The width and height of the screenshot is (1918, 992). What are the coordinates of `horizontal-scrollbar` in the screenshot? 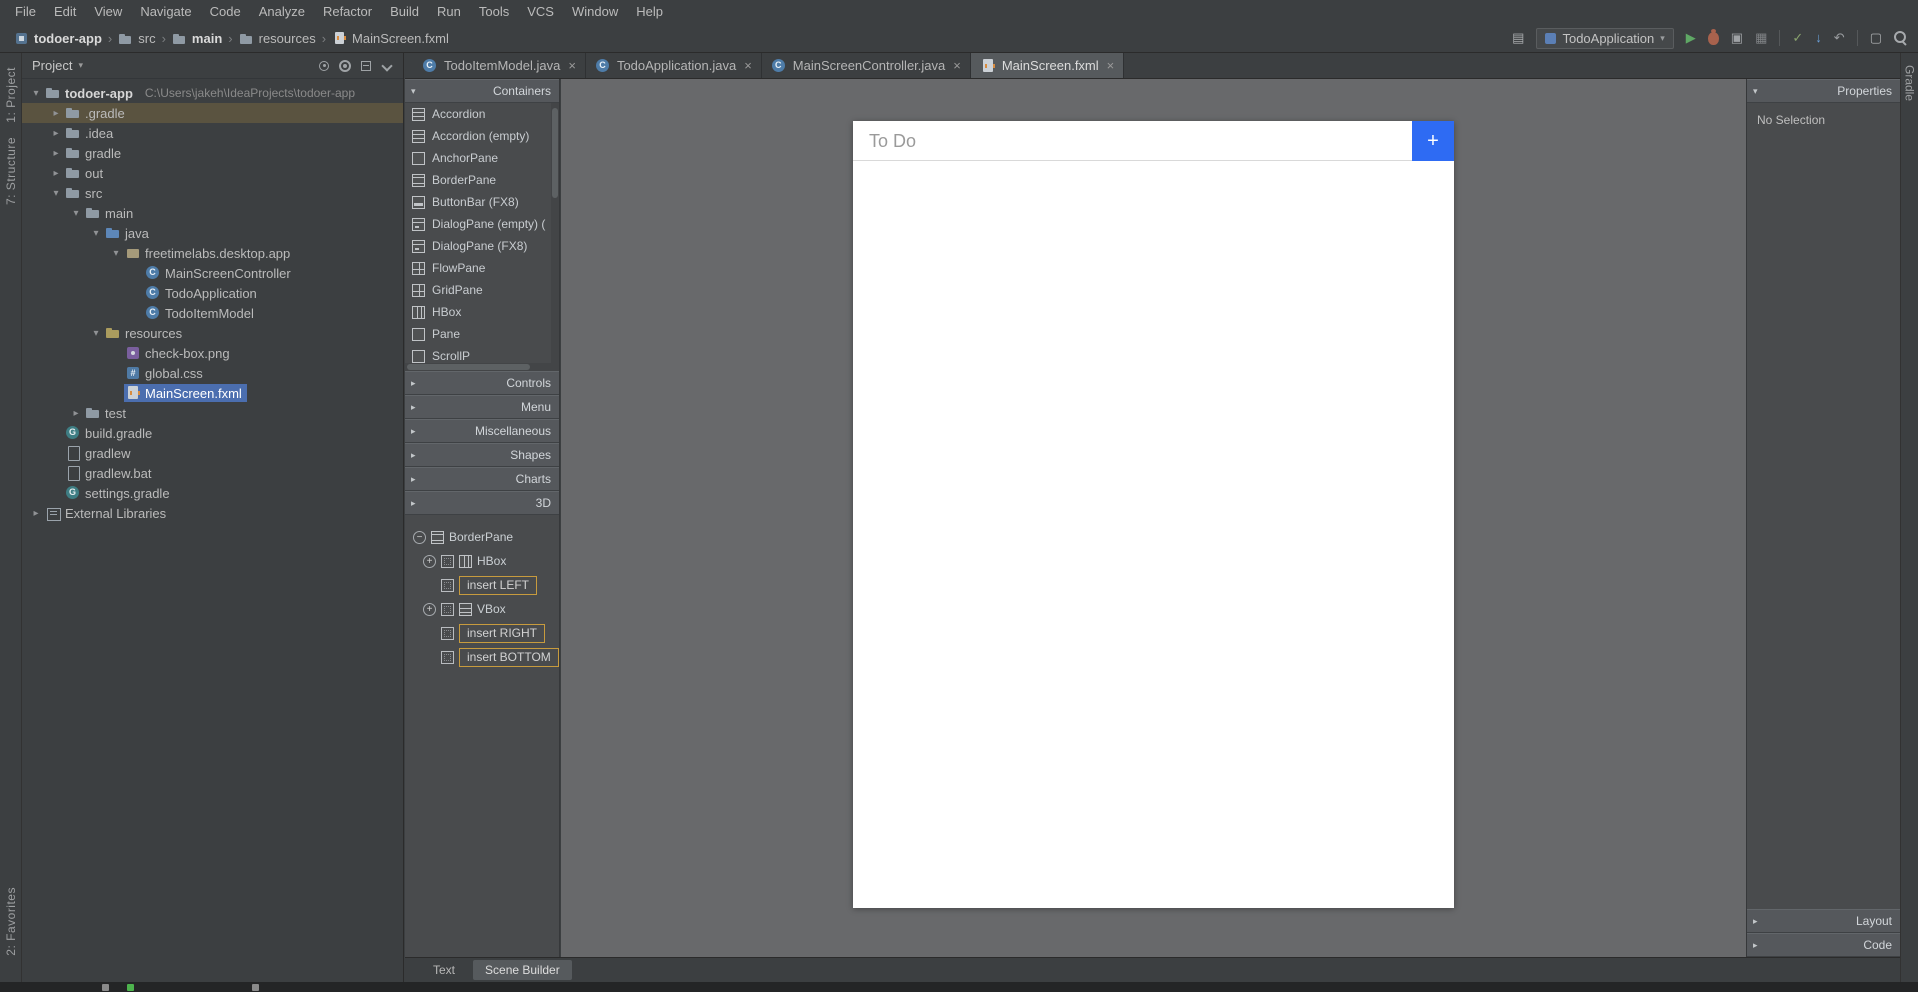 It's located at (482, 367).